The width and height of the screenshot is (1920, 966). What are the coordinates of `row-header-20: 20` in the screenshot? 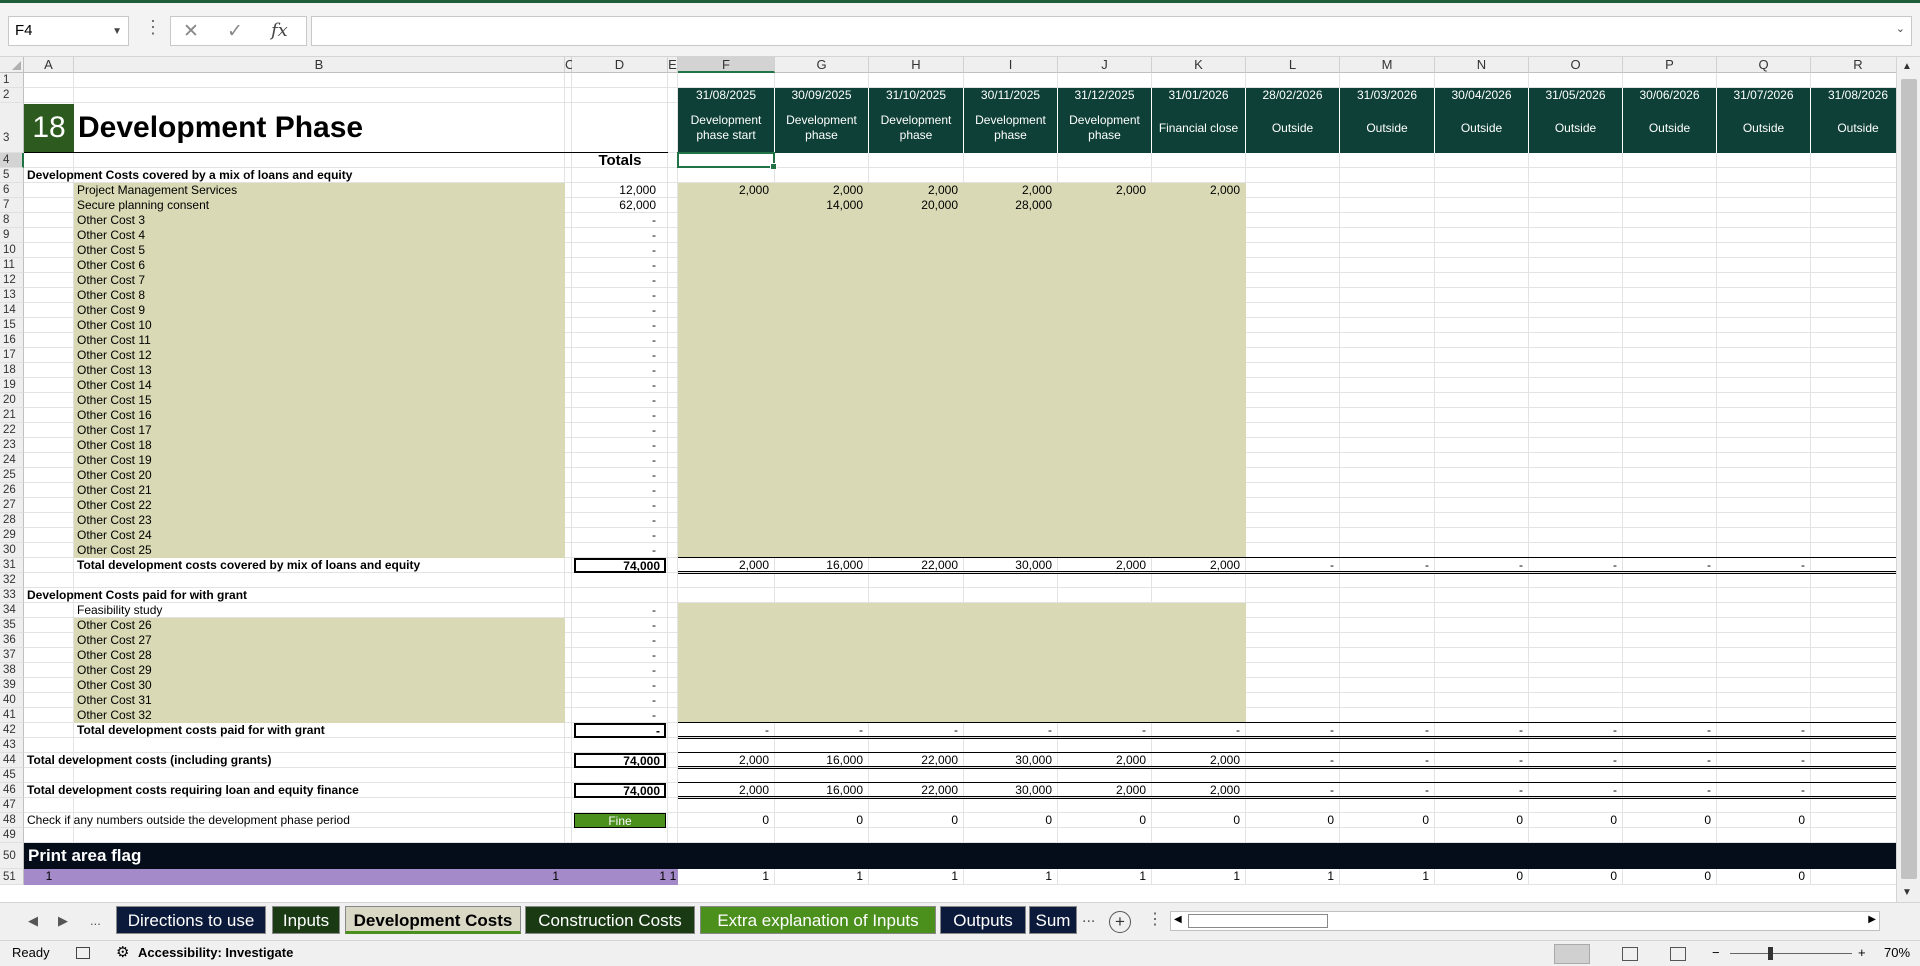 It's located at (12, 400).